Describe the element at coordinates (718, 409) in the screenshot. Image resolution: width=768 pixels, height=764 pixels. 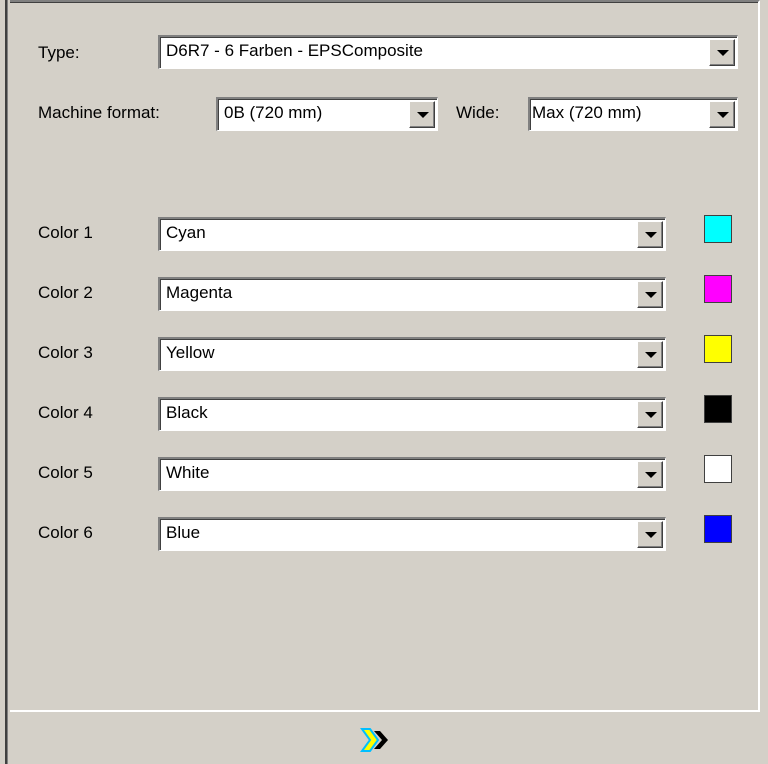
I see `color-4-swatch` at that location.